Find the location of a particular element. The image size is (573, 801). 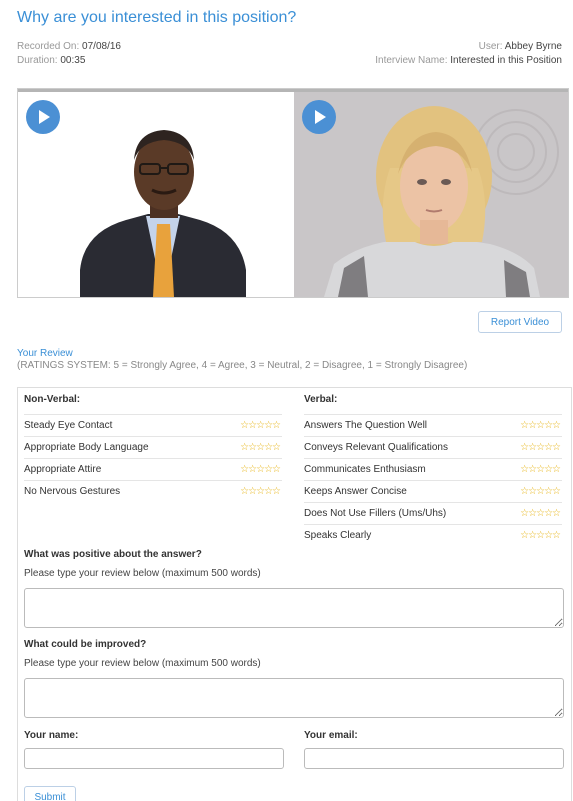

criteria-row: Appropriate Attire ☆☆☆☆☆ is located at coordinates (153, 469).